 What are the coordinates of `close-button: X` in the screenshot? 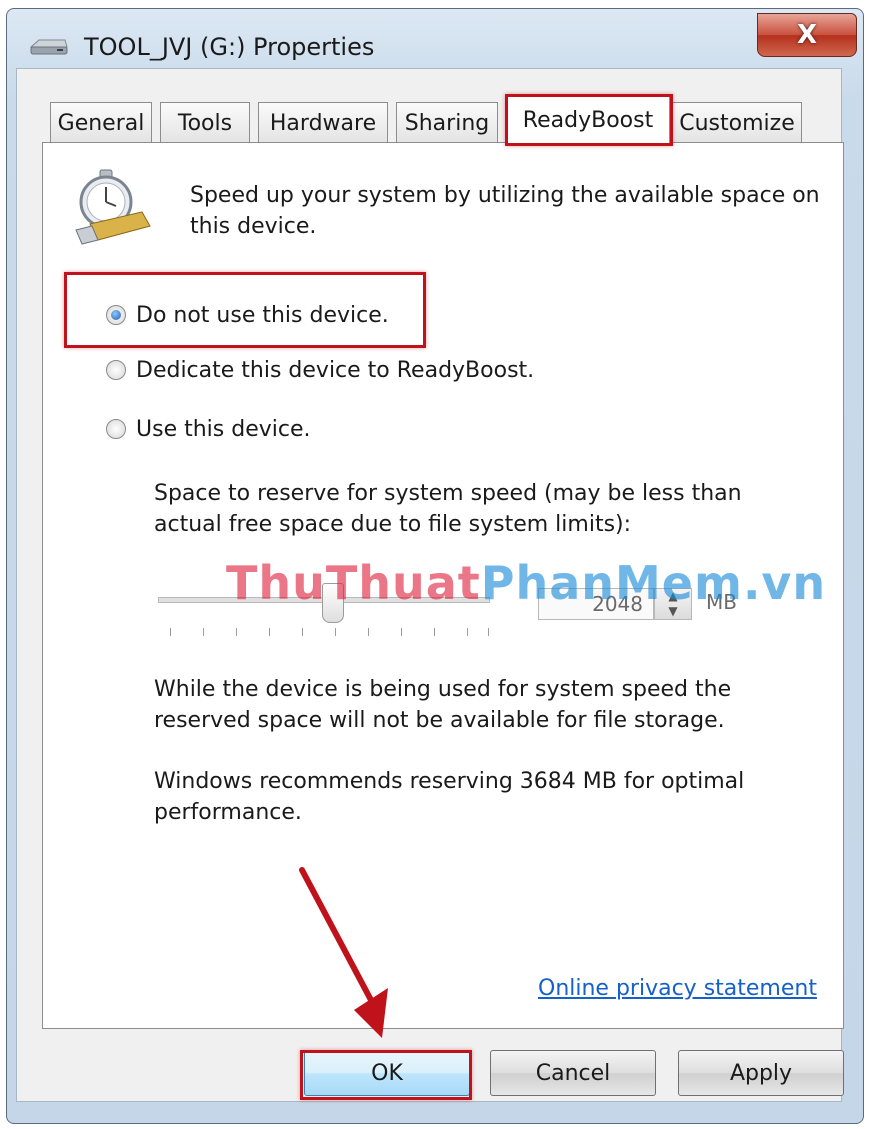 It's located at (807, 35).